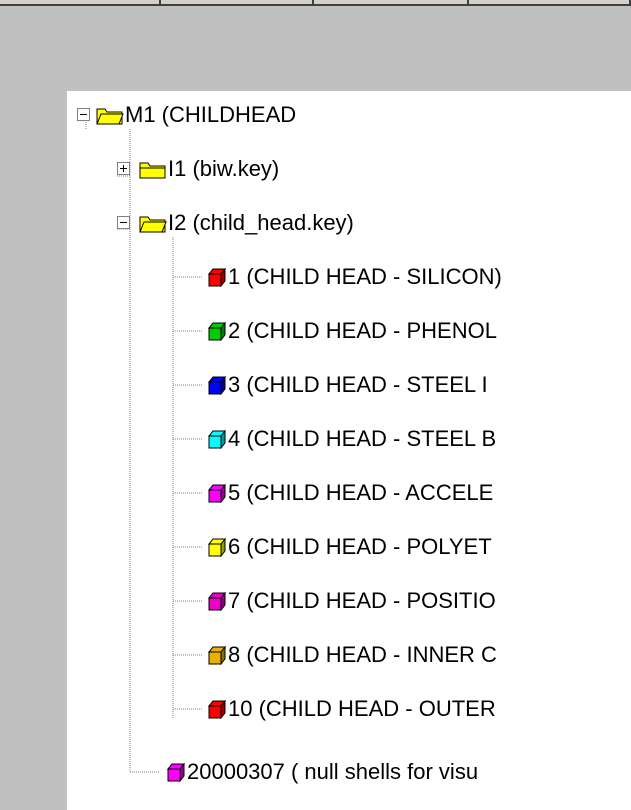 Image resolution: width=631 pixels, height=810 pixels. I want to click on tree-node-part: 20000307 ( null shells for visu, so click(322, 772).